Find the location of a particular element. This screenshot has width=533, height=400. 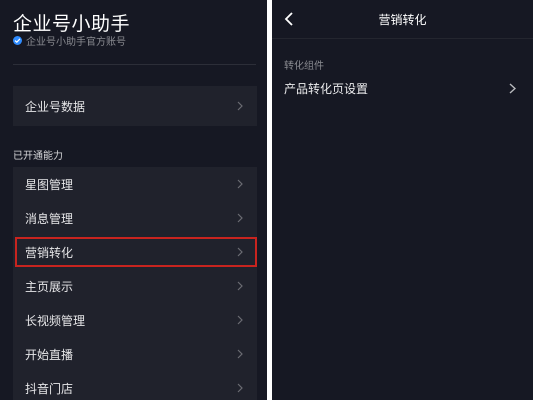

ability-label: 抖音门店 is located at coordinates (49, 388).